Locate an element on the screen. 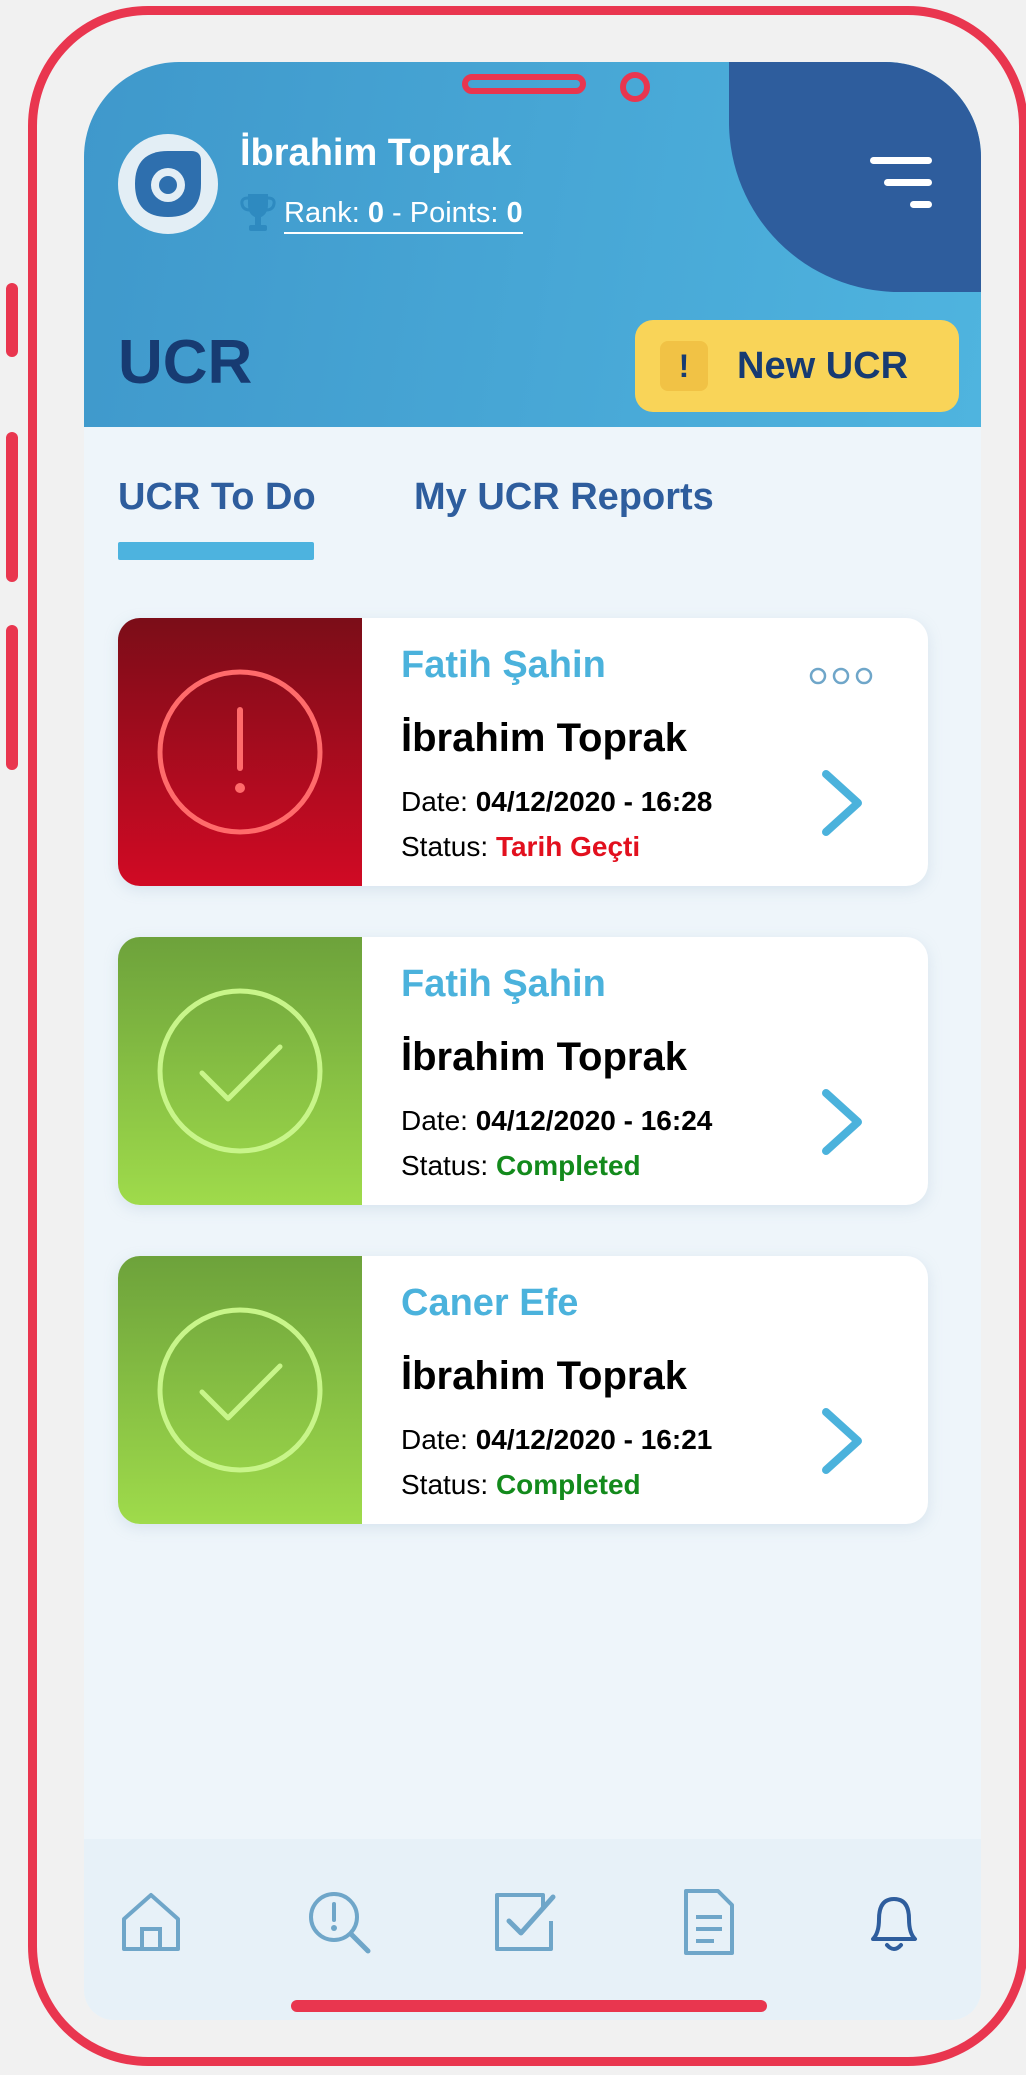  card-date: Date: 04/12/2020 - 16:28 is located at coordinates (556, 802).